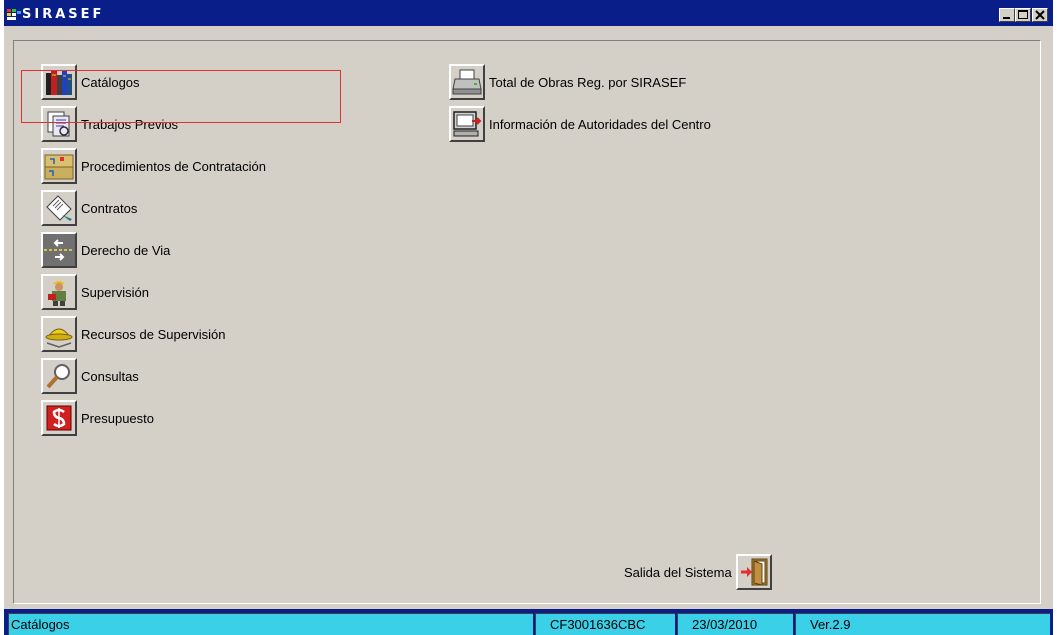  What do you see at coordinates (270, 624) in the screenshot?
I see `status-current-module: Catálogos` at bounding box center [270, 624].